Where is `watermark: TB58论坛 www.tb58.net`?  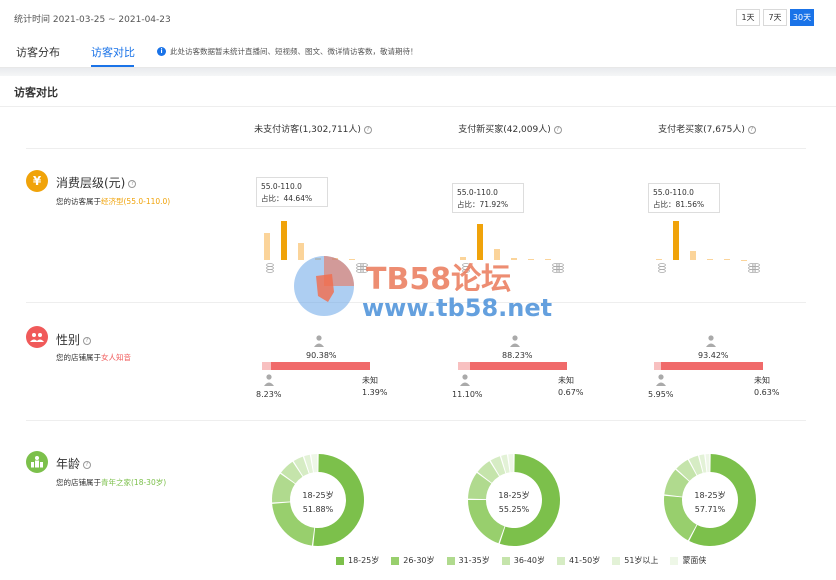 watermark: TB58论坛 www.tb58.net is located at coordinates (423, 290).